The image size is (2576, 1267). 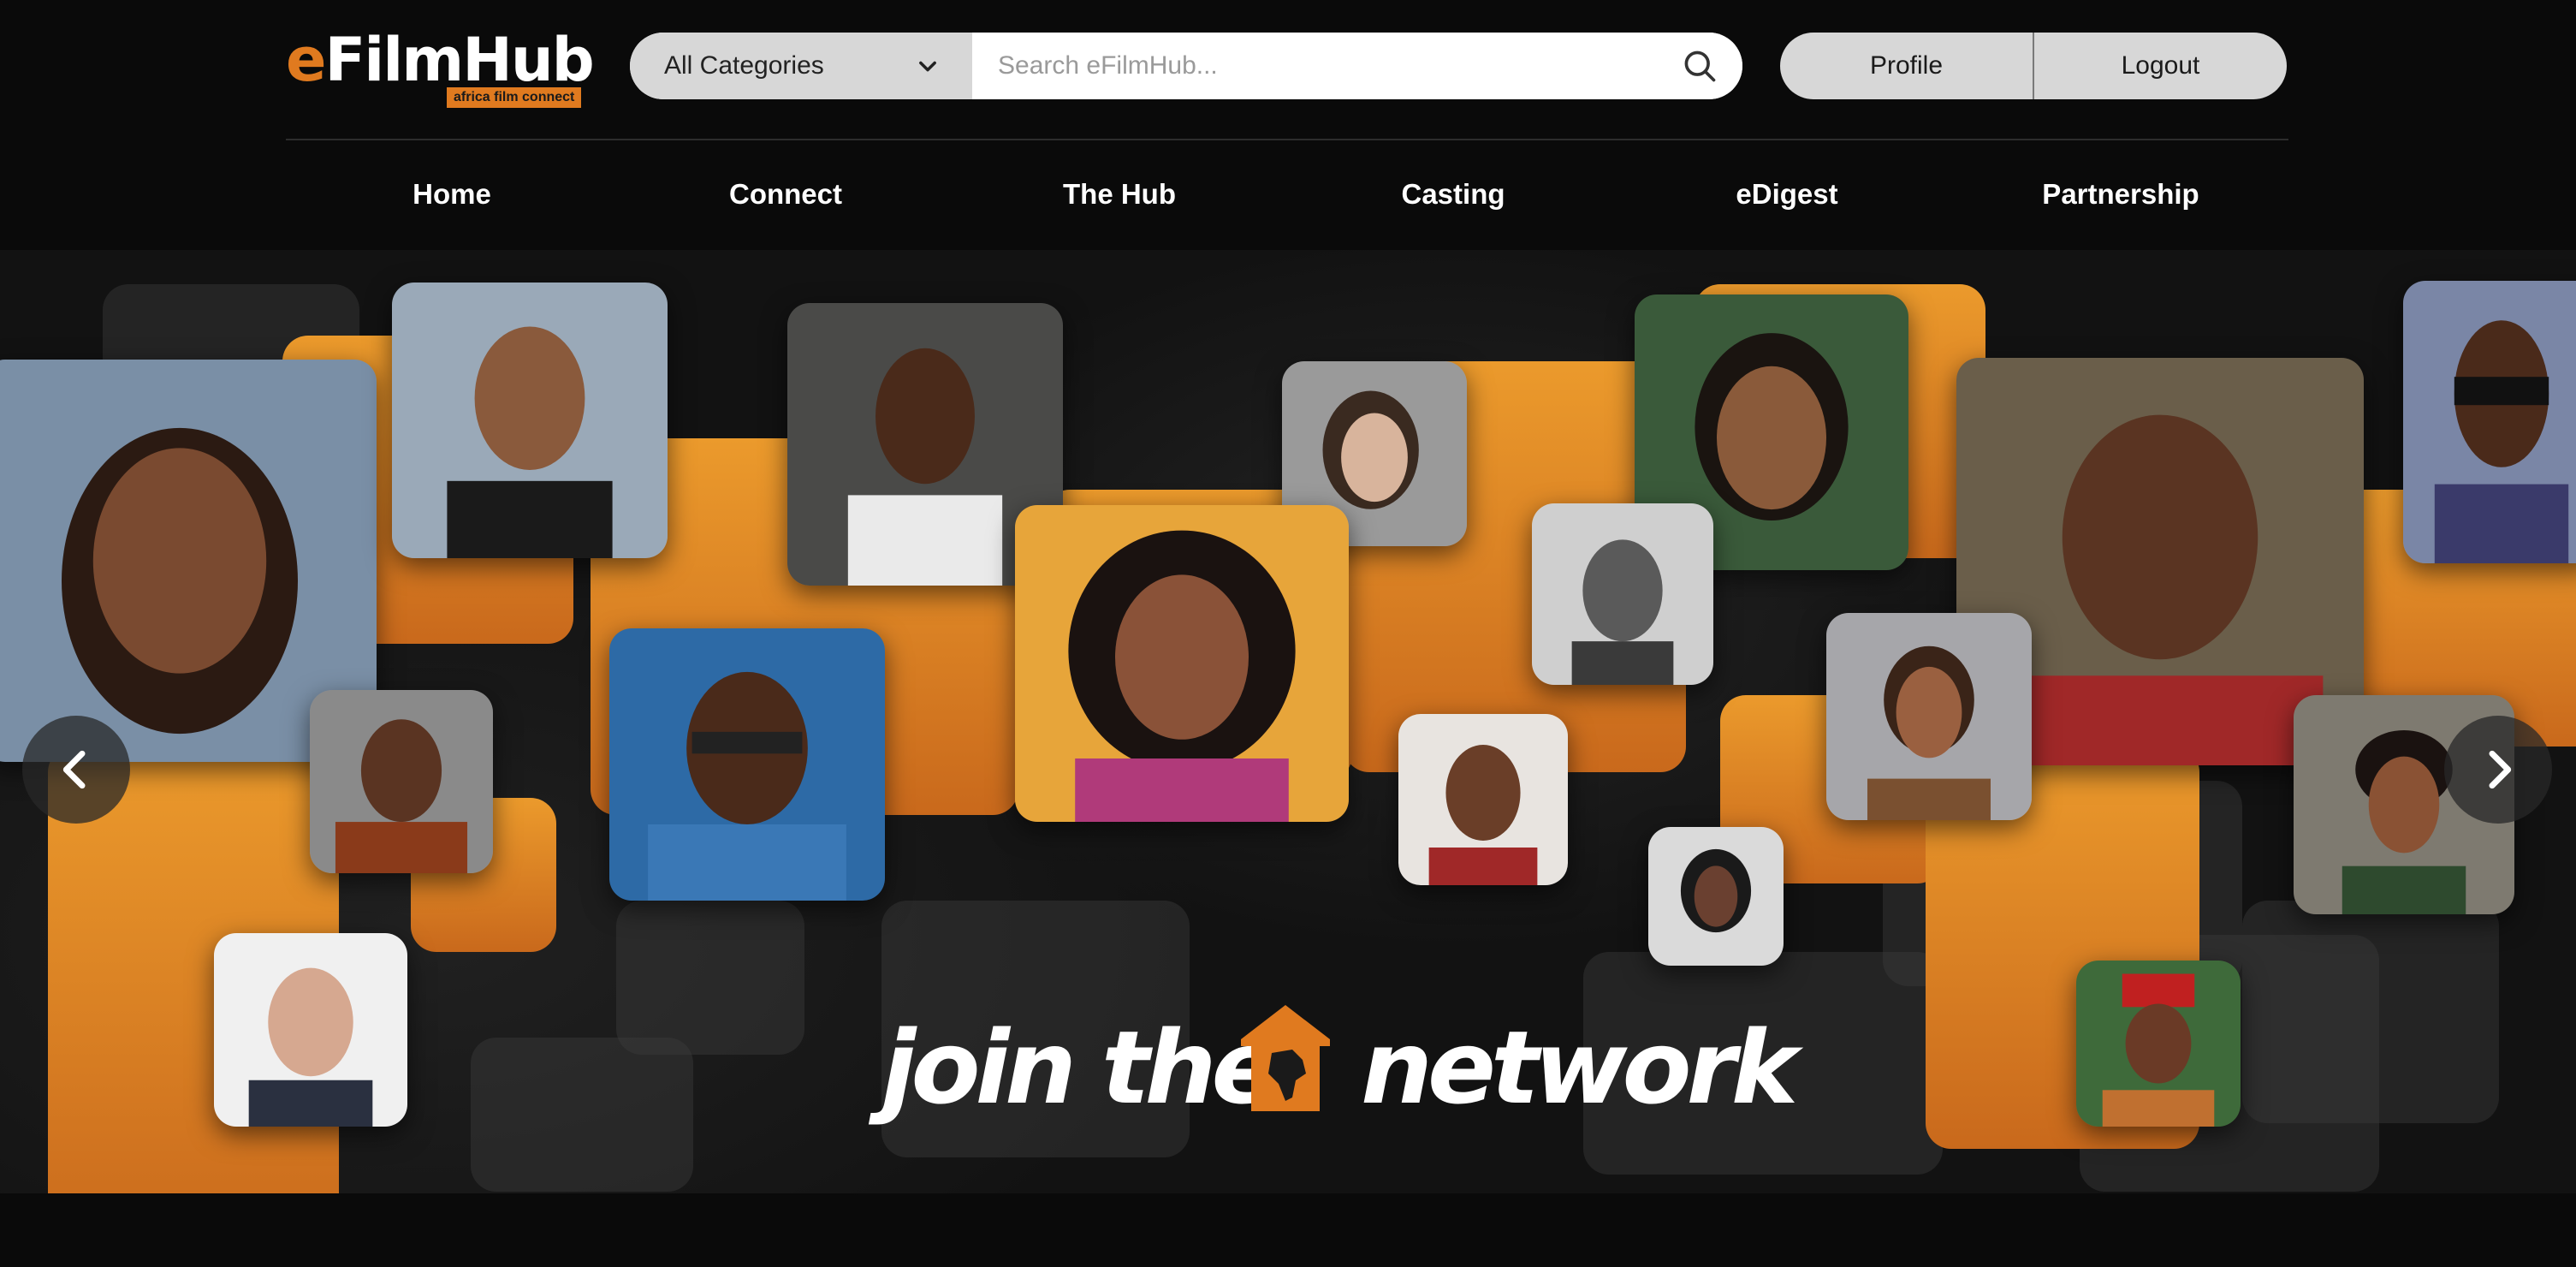 I want to click on banner-text-join-the: join the, so click(x=1080, y=1067).